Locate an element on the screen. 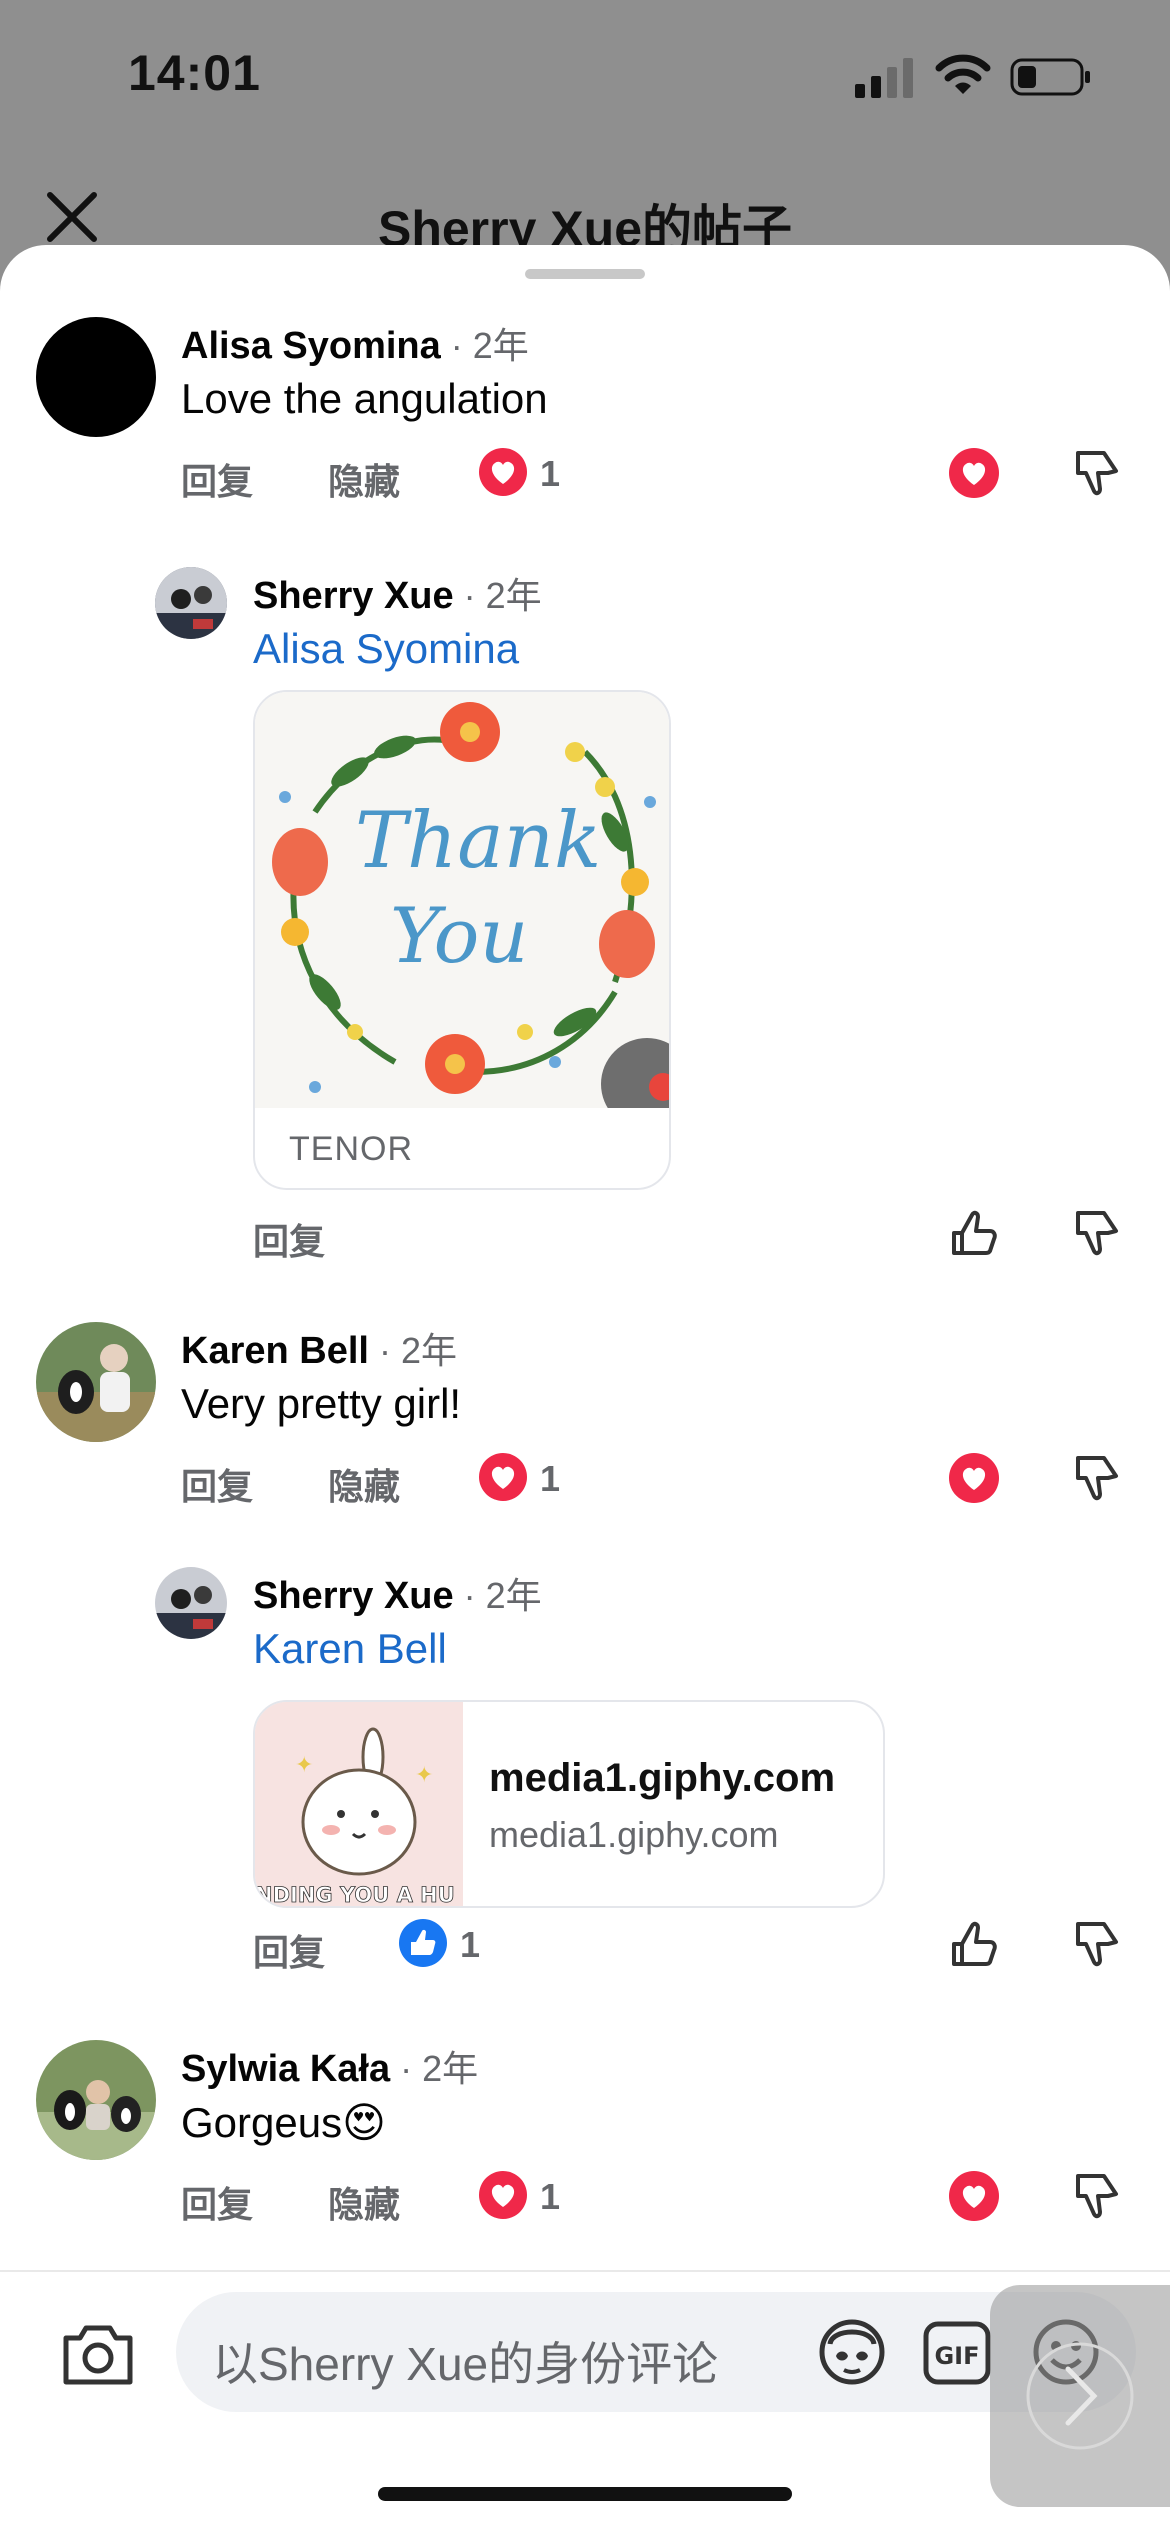  wifi-icon is located at coordinates (963, 74).